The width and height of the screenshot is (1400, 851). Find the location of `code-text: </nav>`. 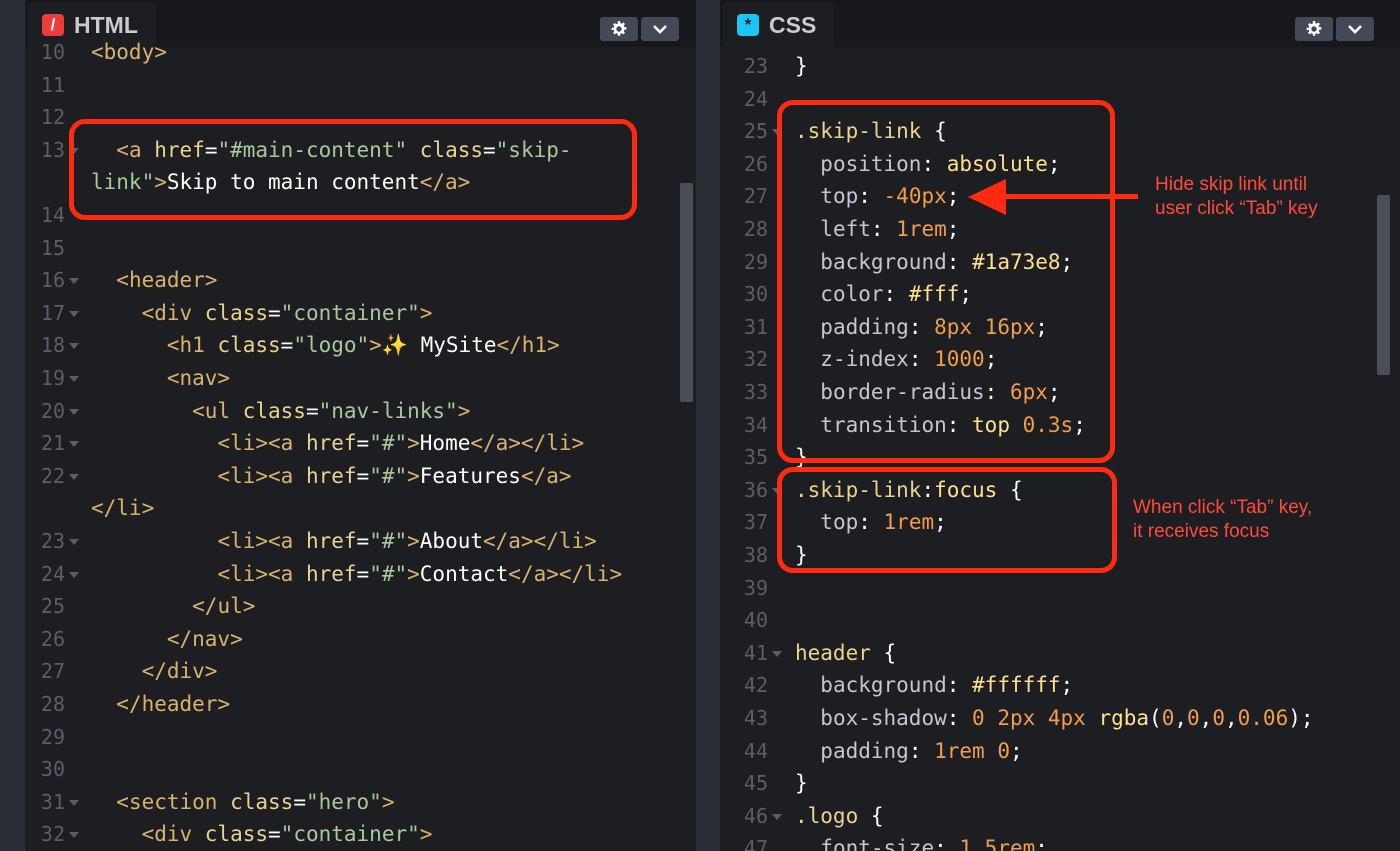

code-text: </nav> is located at coordinates (167, 639).